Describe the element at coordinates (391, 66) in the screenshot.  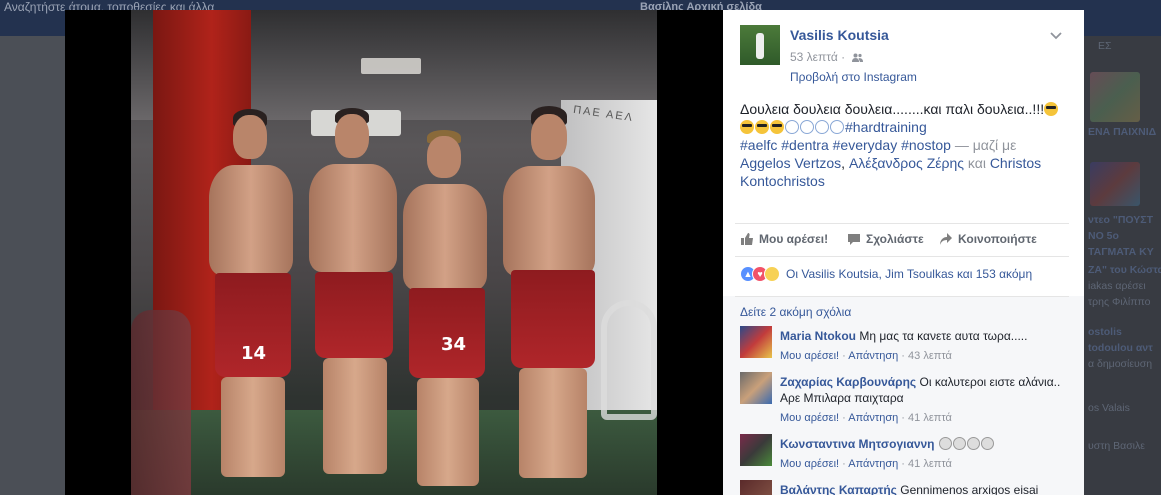
I see `photo-ceiling-light` at that location.